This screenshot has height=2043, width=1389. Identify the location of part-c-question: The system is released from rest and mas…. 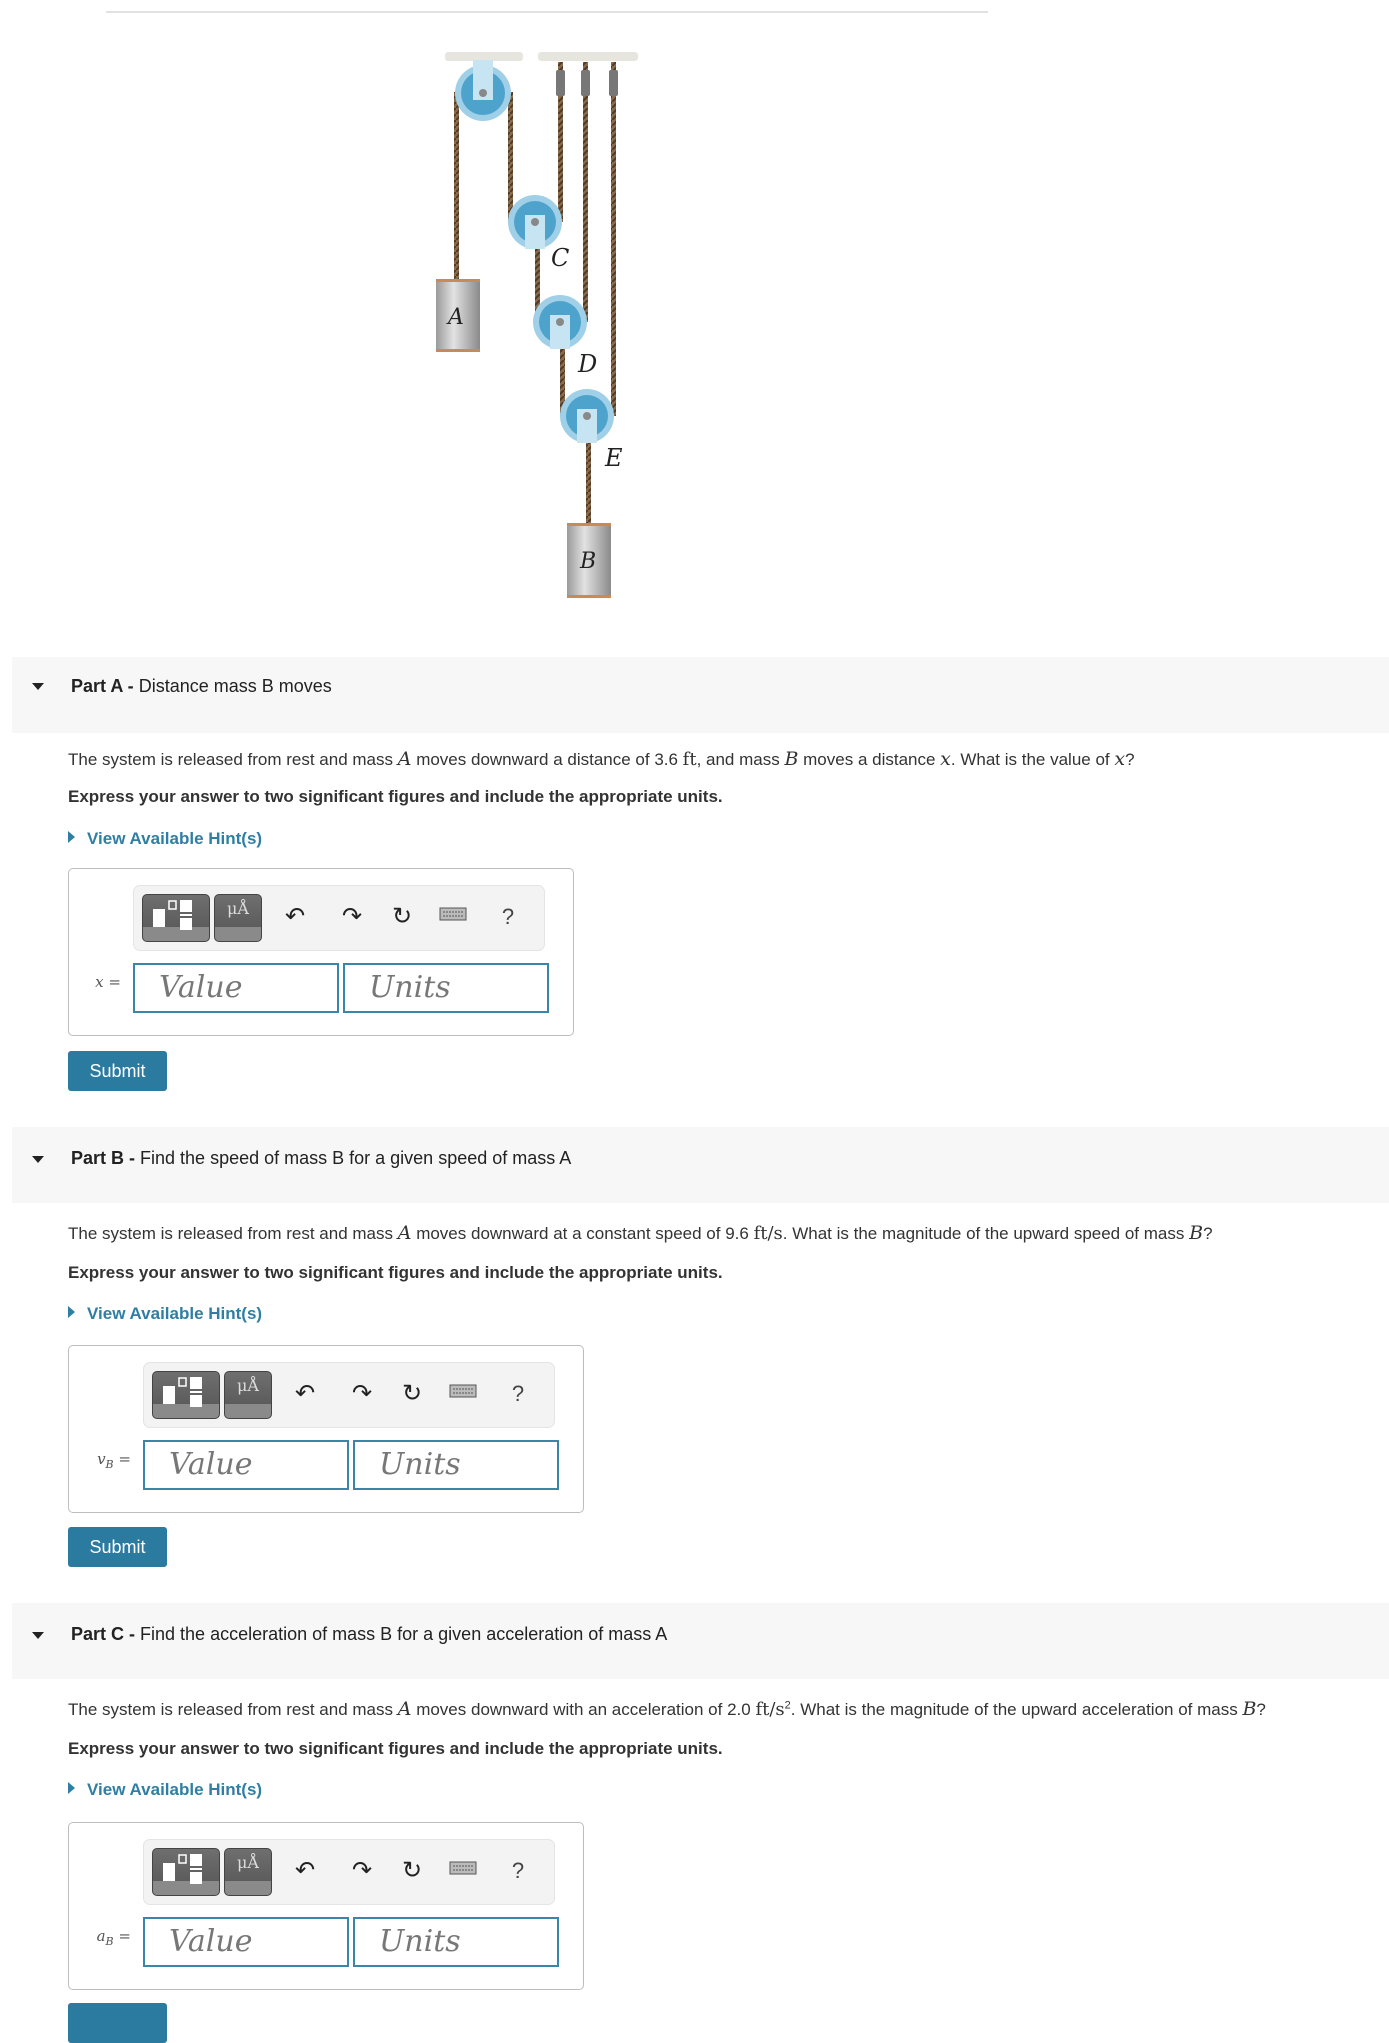
(667, 1709).